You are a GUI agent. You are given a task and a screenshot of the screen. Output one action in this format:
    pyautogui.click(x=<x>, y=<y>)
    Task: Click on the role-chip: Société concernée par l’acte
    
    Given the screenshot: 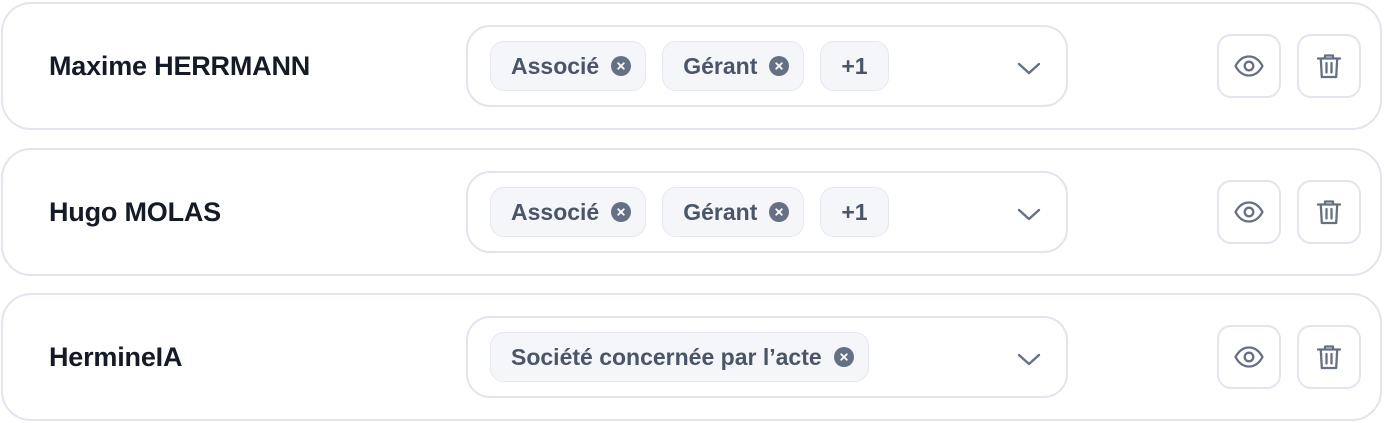 What is the action you would take?
    pyautogui.click(x=679, y=357)
    